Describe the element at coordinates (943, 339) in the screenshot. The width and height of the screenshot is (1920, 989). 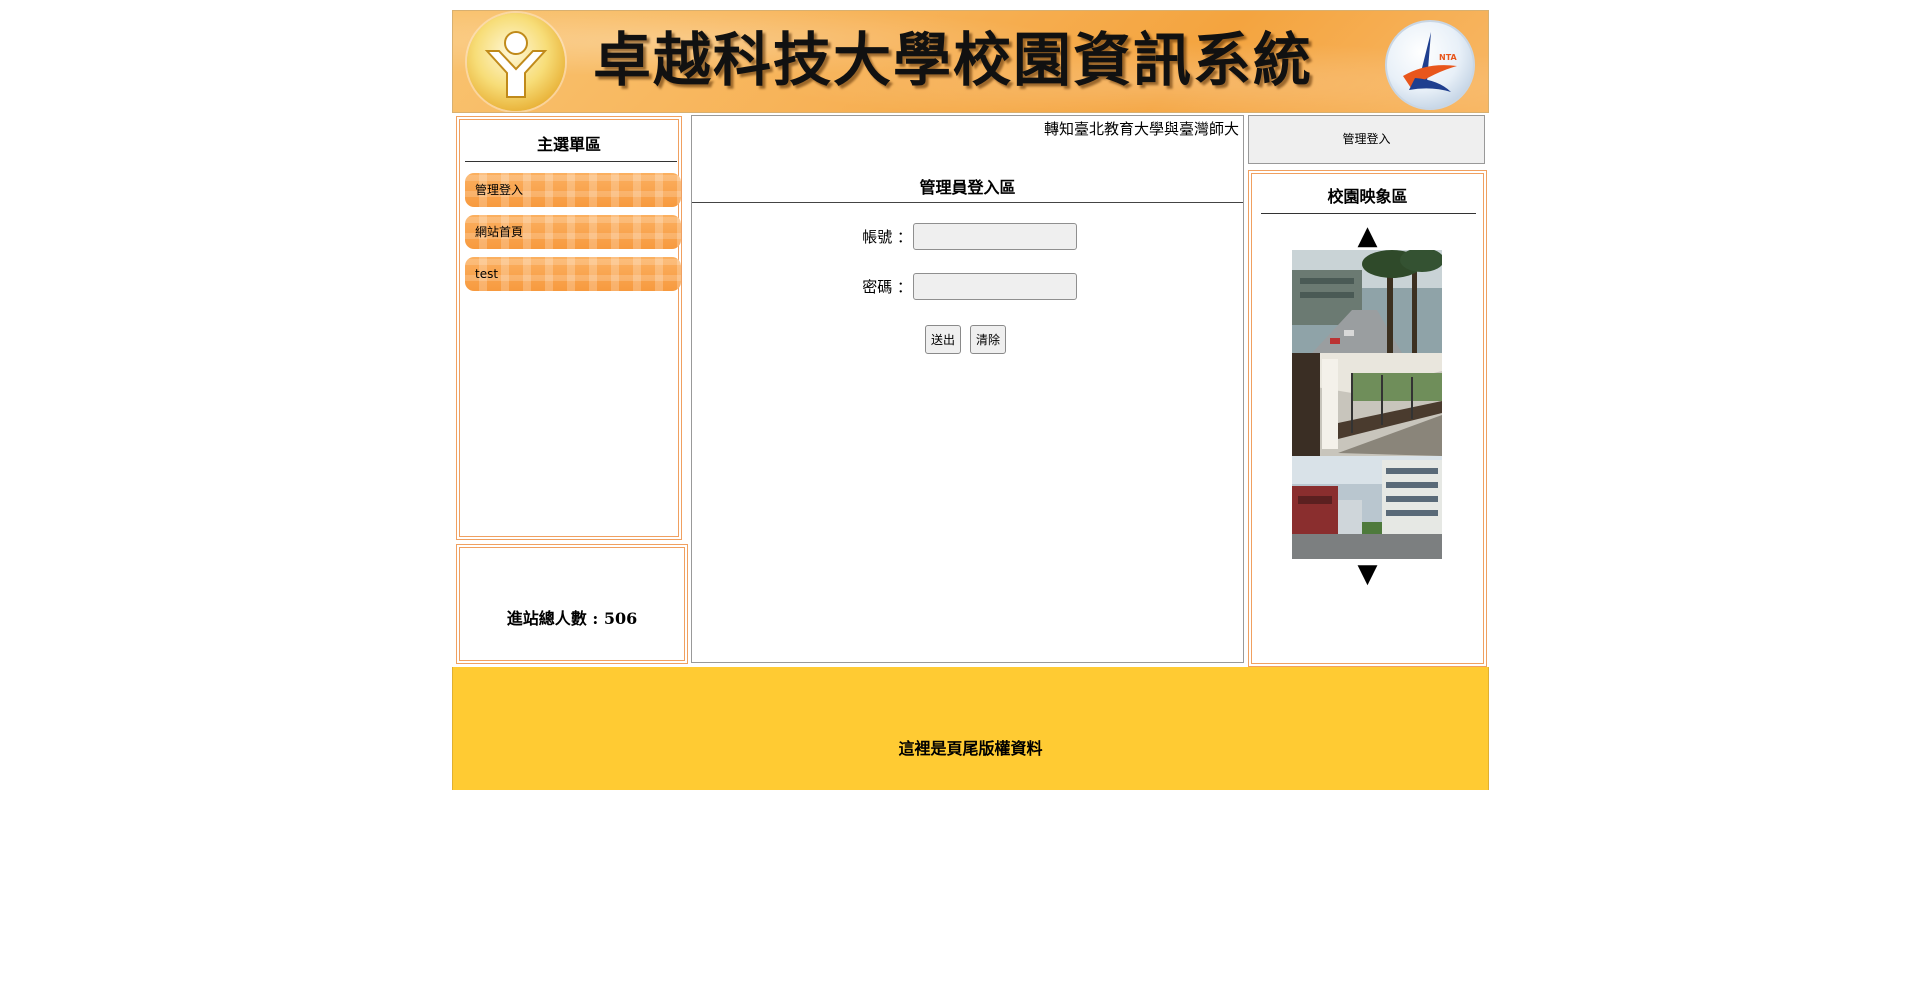
I see `submit-button: 送出` at that location.